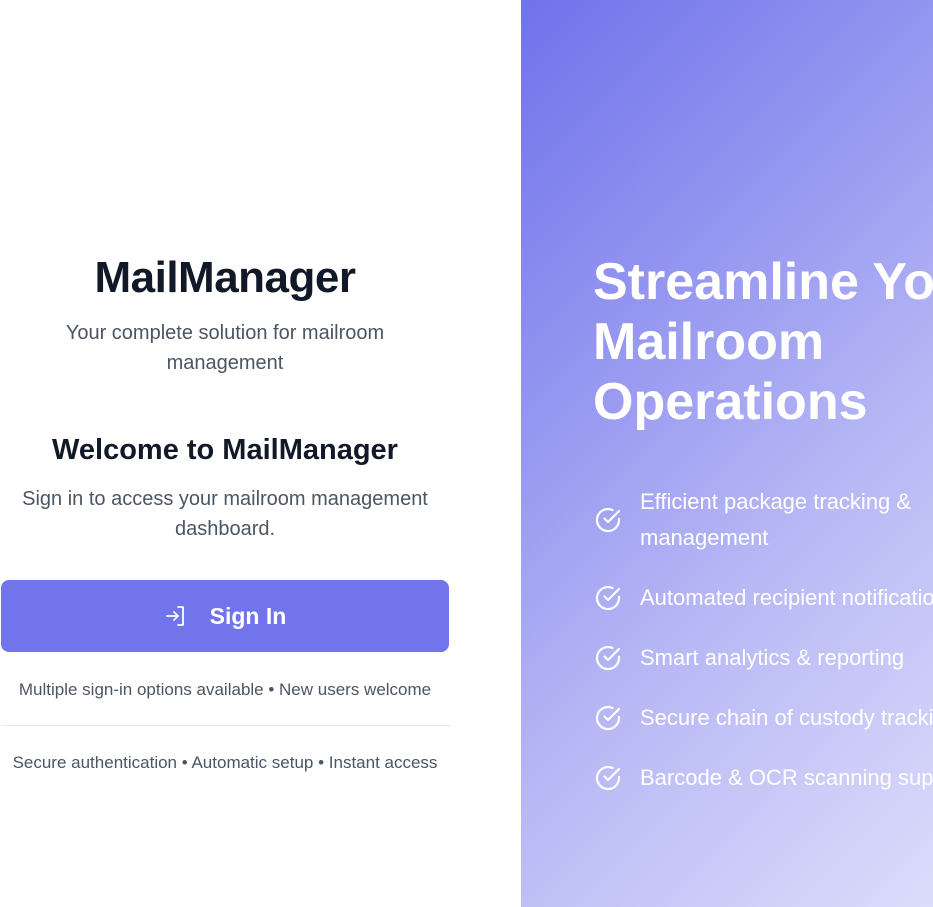 This screenshot has height=907, width=933. I want to click on feature-text: Barcode & OCR scanning support, so click(786, 777).